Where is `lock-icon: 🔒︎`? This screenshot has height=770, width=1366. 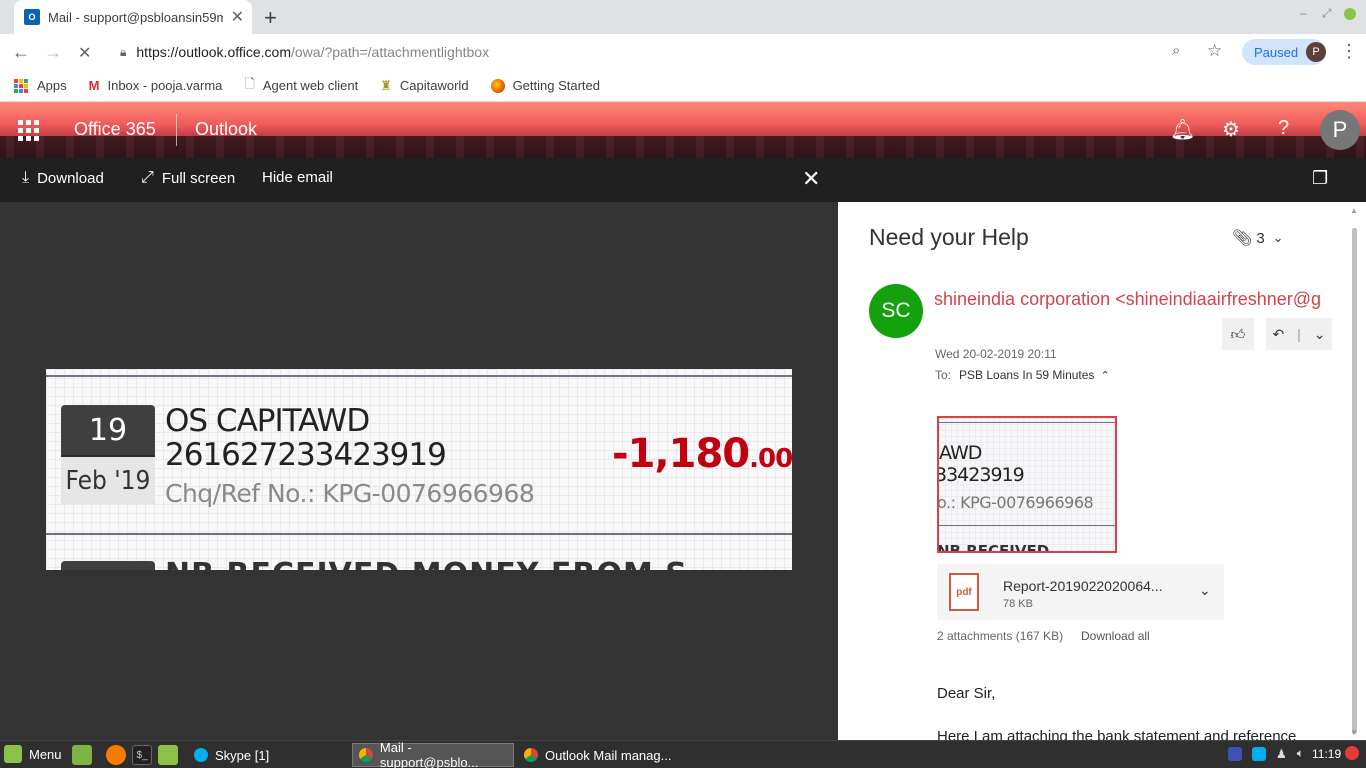 lock-icon: 🔒︎ is located at coordinates (123, 52).